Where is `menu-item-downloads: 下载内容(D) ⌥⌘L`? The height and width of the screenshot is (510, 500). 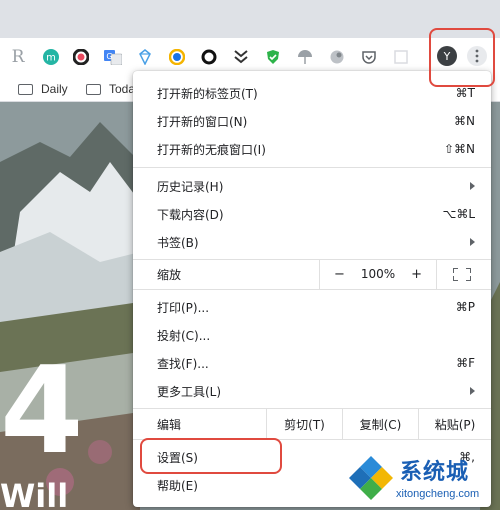 menu-item-downloads: 下载内容(D) ⌥⌘L is located at coordinates (312, 214).